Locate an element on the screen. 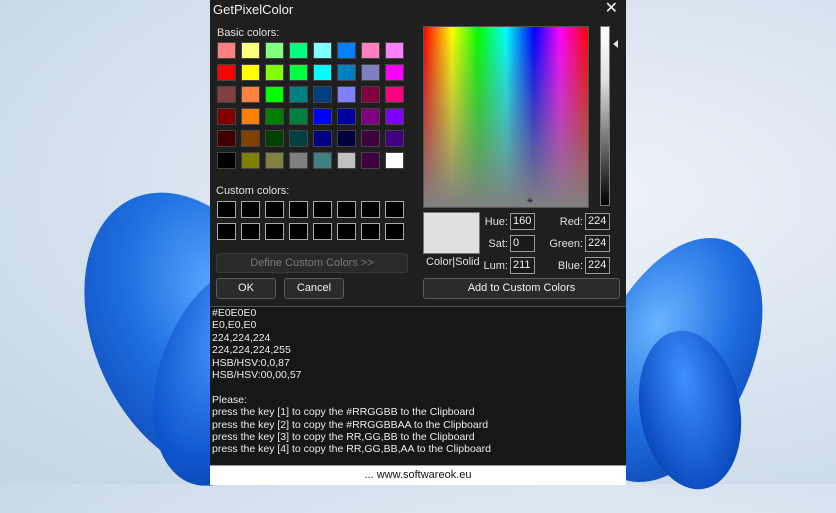 The width and height of the screenshot is (836, 513). close-icon: ✕ is located at coordinates (611, 9).